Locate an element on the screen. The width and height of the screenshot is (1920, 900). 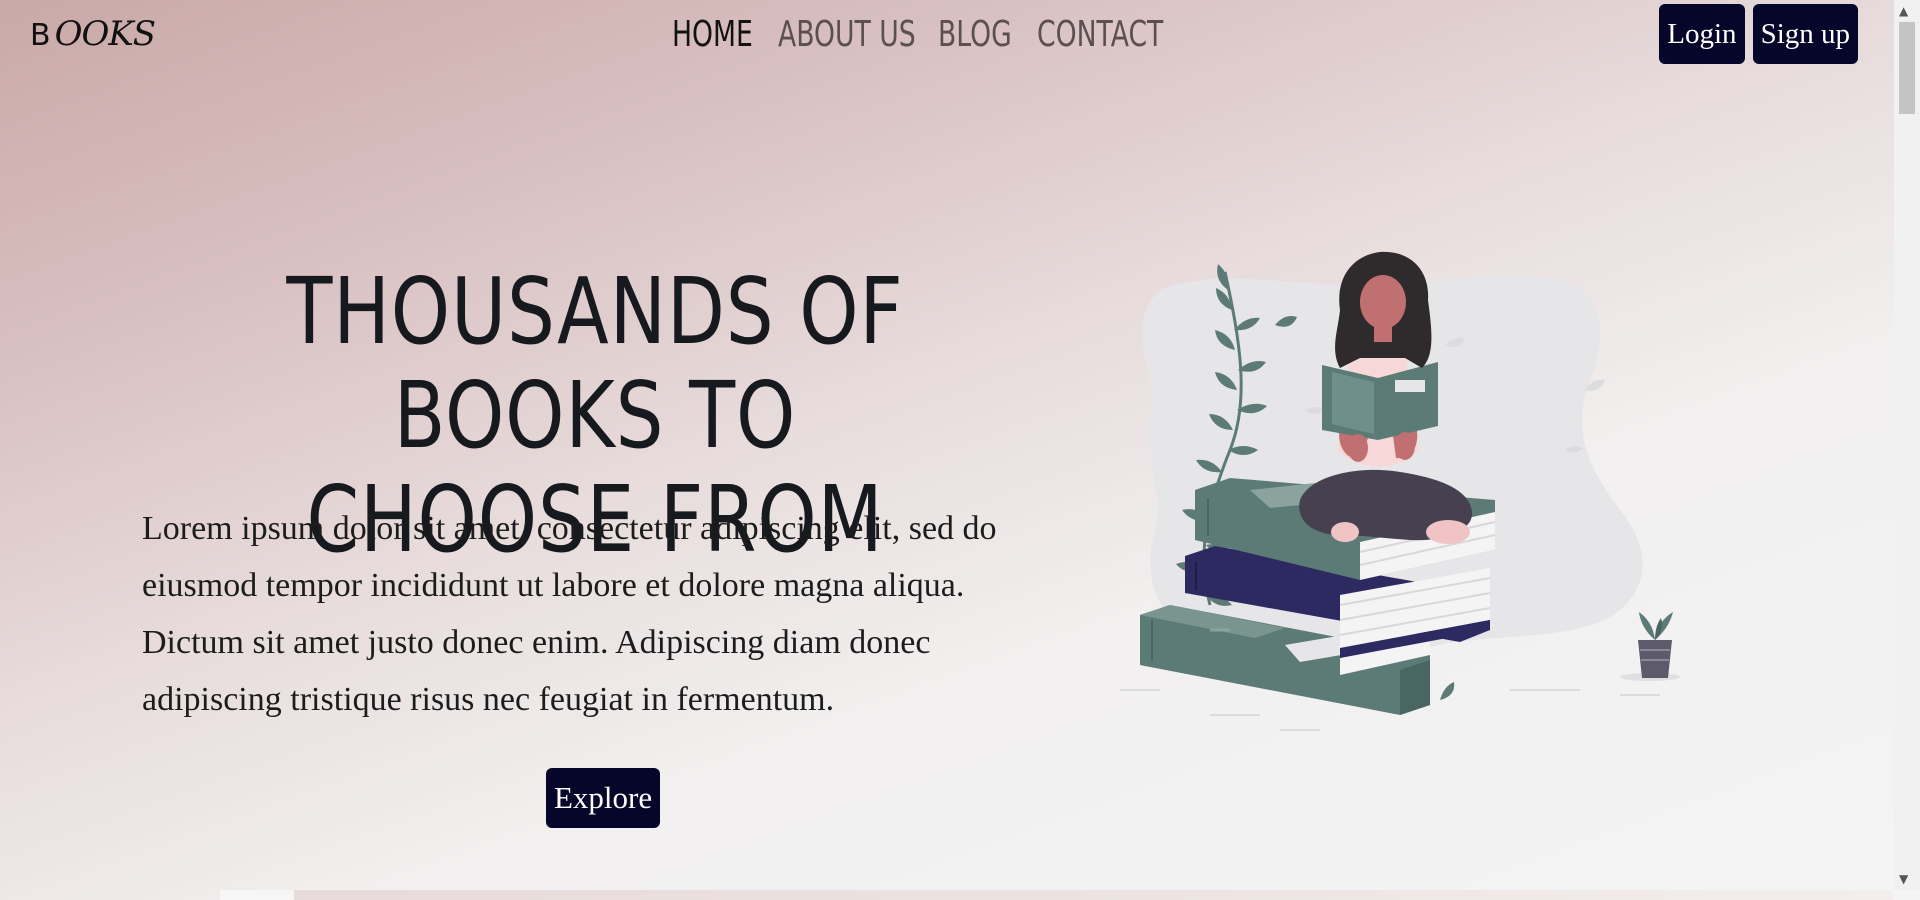
explore-button: Explore is located at coordinates (603, 798).